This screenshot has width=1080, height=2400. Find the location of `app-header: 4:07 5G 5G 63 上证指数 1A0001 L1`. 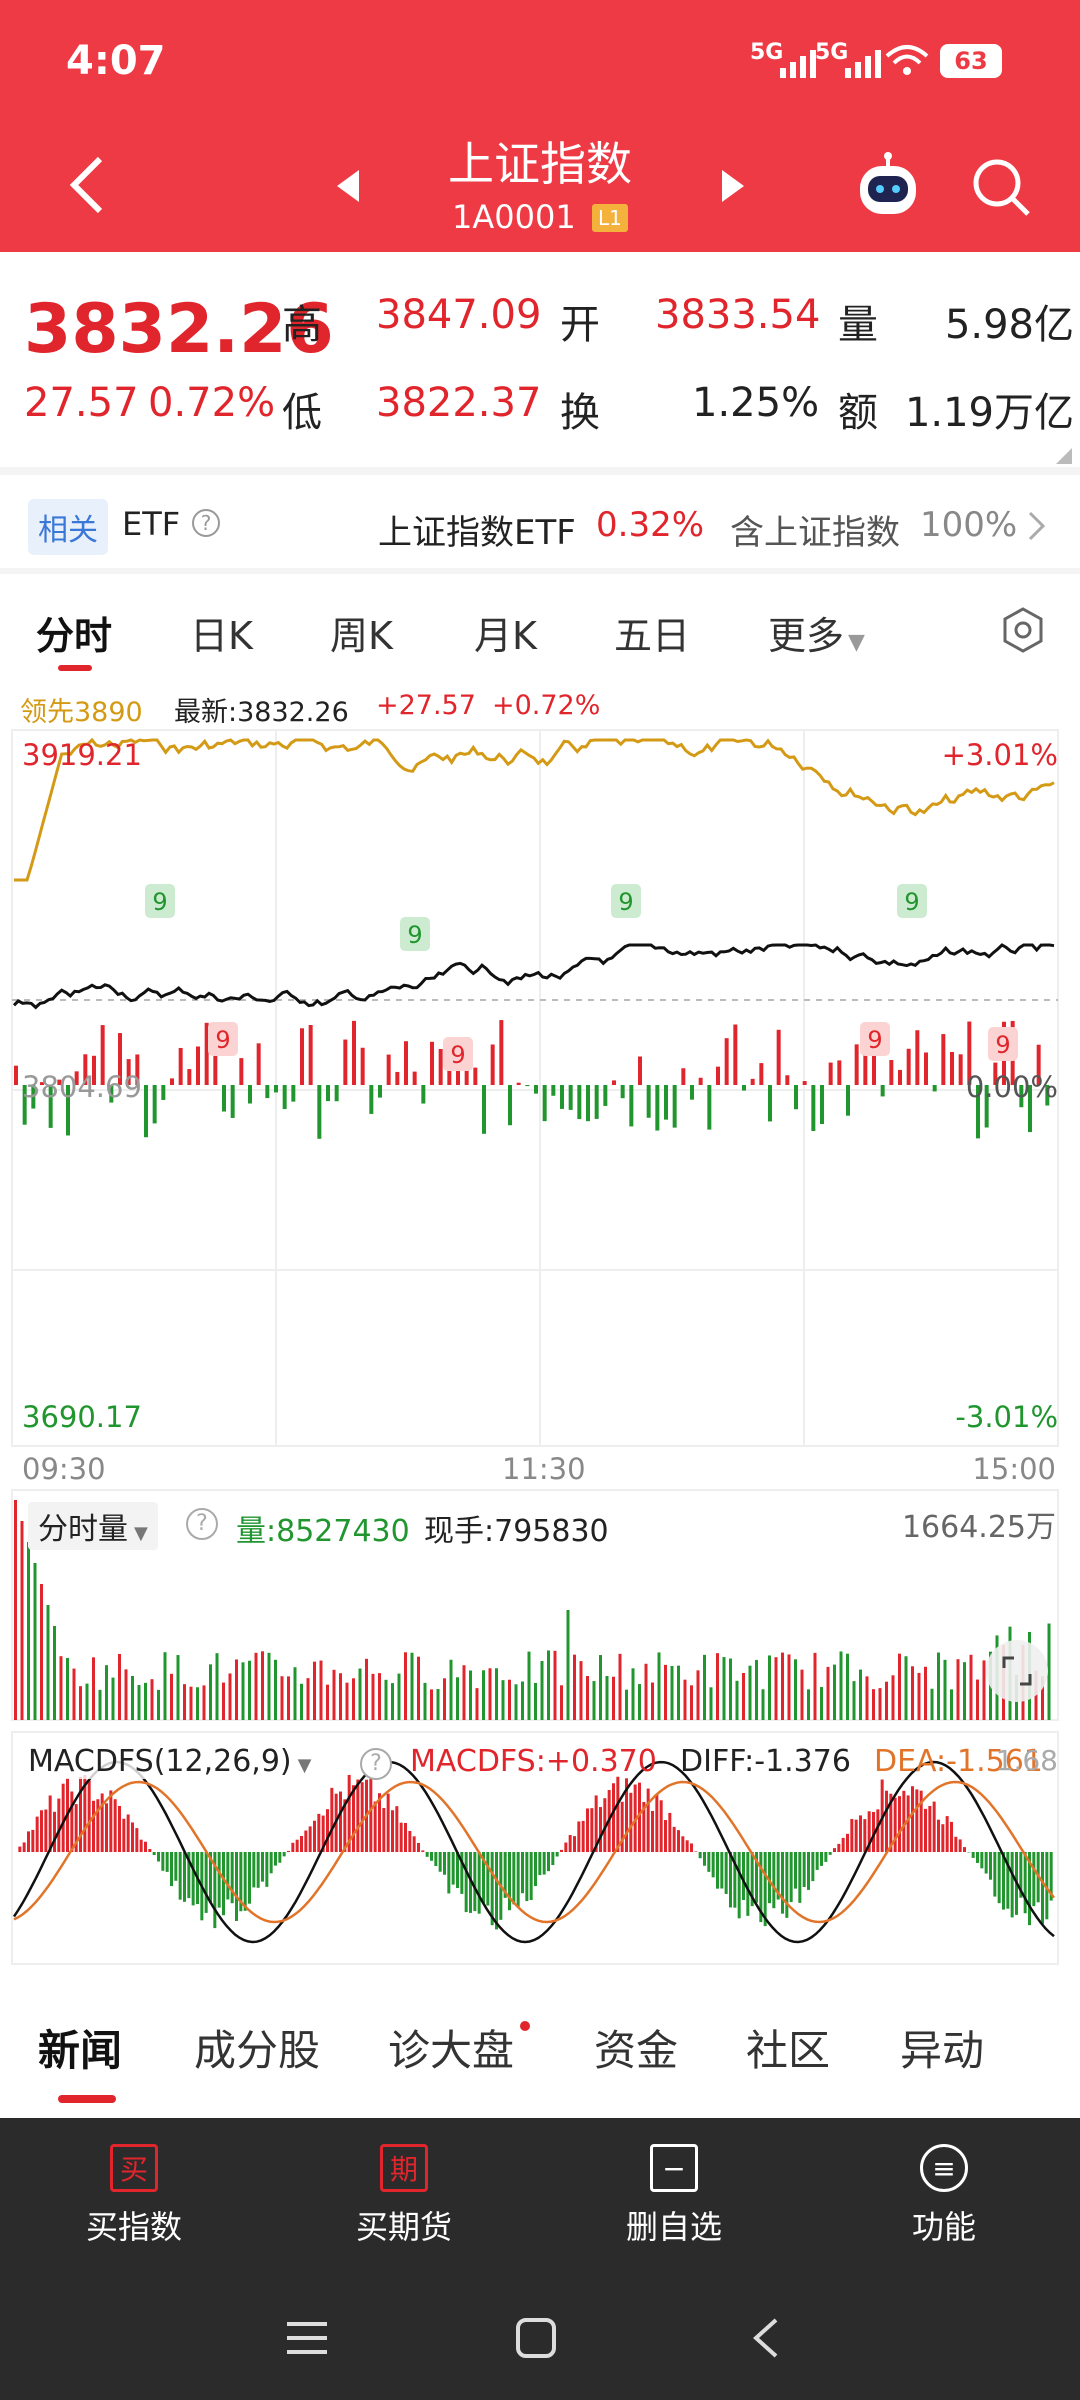

app-header: 4:07 5G 5G 63 上证指数 1A0001 L1 is located at coordinates (540, 126).